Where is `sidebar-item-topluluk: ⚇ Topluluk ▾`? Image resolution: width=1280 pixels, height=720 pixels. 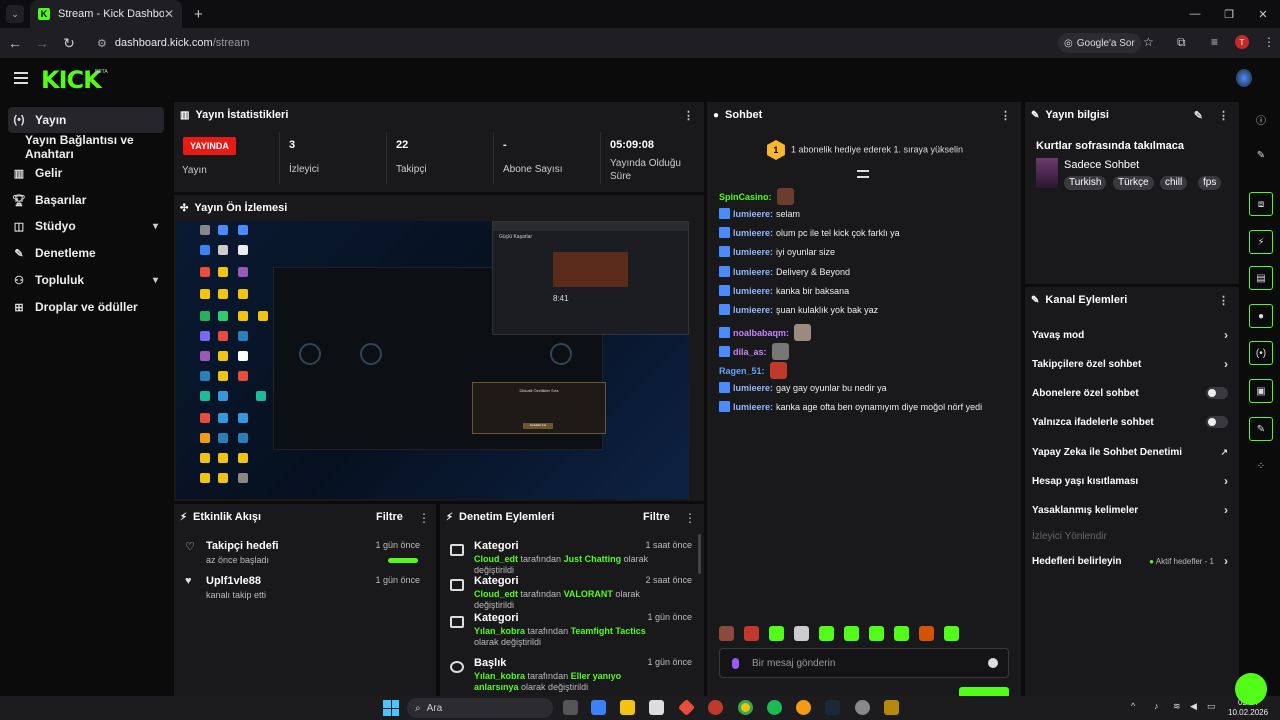 sidebar-item-topluluk: ⚇ Topluluk ▾ is located at coordinates (86, 280).